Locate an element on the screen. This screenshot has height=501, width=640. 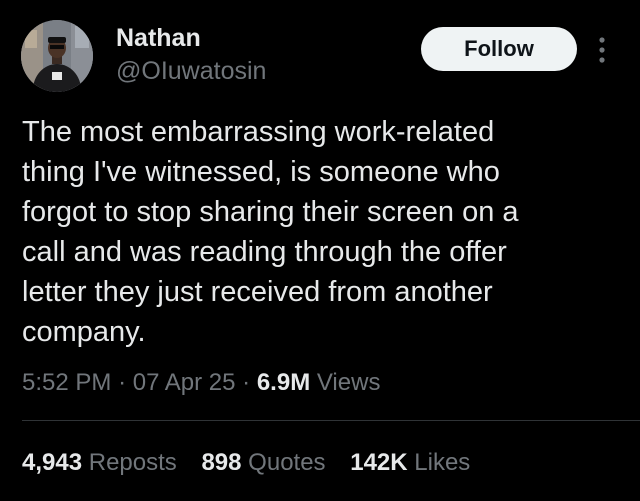
quotes-count: 898 is located at coordinates (221, 462).